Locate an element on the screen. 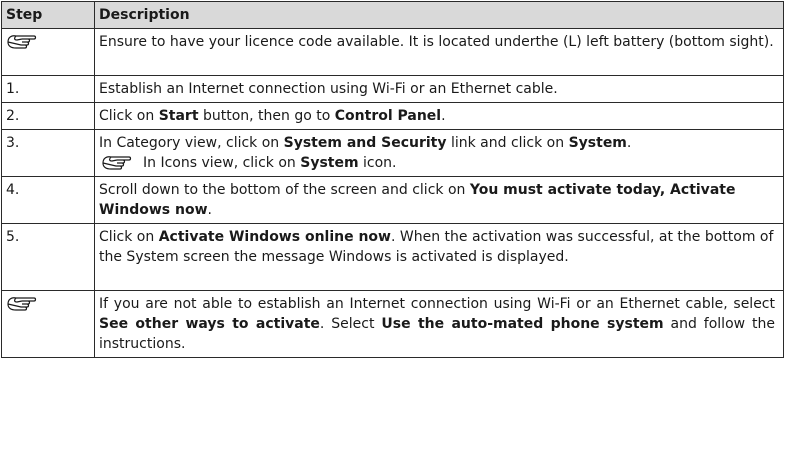 The width and height of the screenshot is (787, 468). text-segment: In Category view, click on is located at coordinates (191, 143).